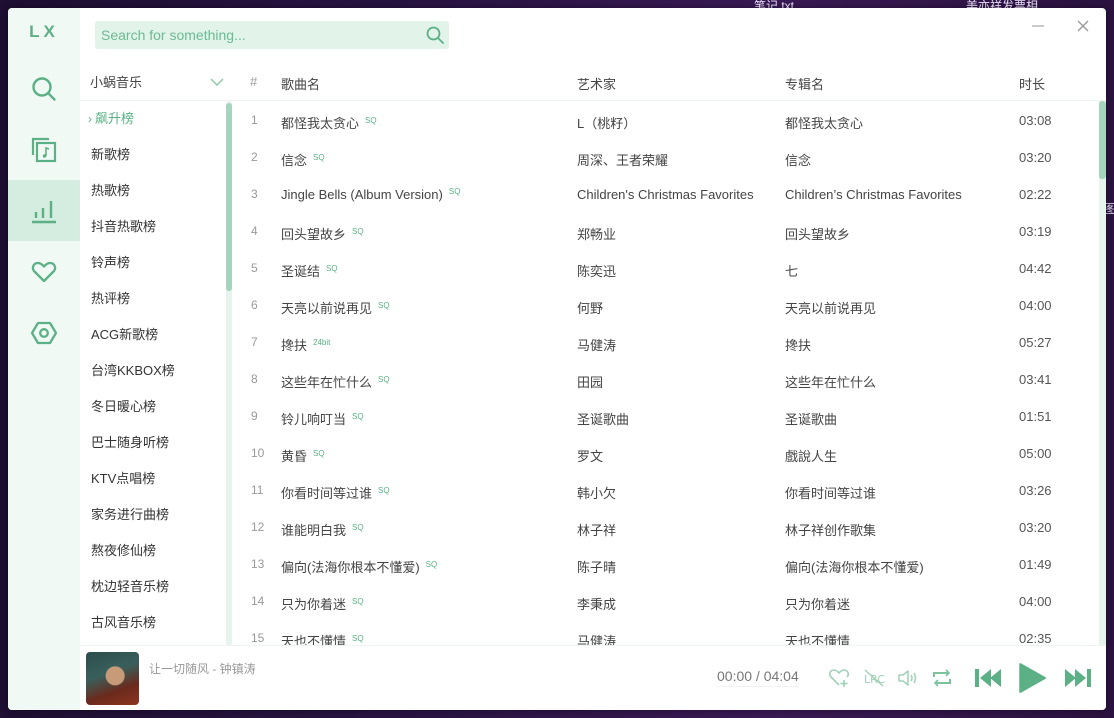  What do you see at coordinates (1035, 638) in the screenshot?
I see `song-duration-text: 02:35` at bounding box center [1035, 638].